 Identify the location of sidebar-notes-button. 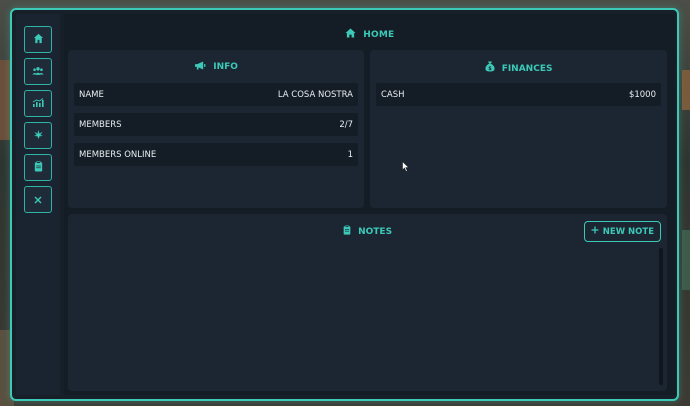
(38, 167).